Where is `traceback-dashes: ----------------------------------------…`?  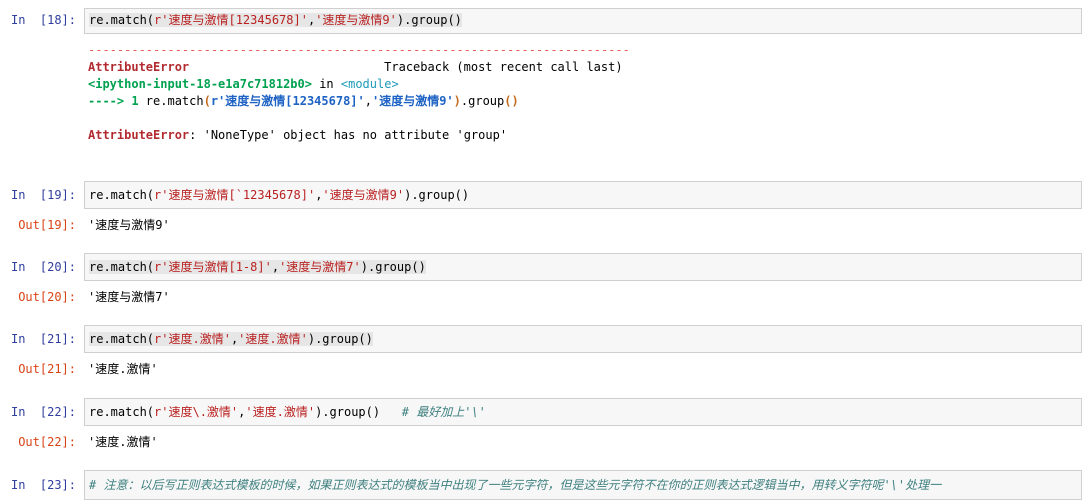
traceback-dashes: ----------------------------------------… is located at coordinates (359, 50).